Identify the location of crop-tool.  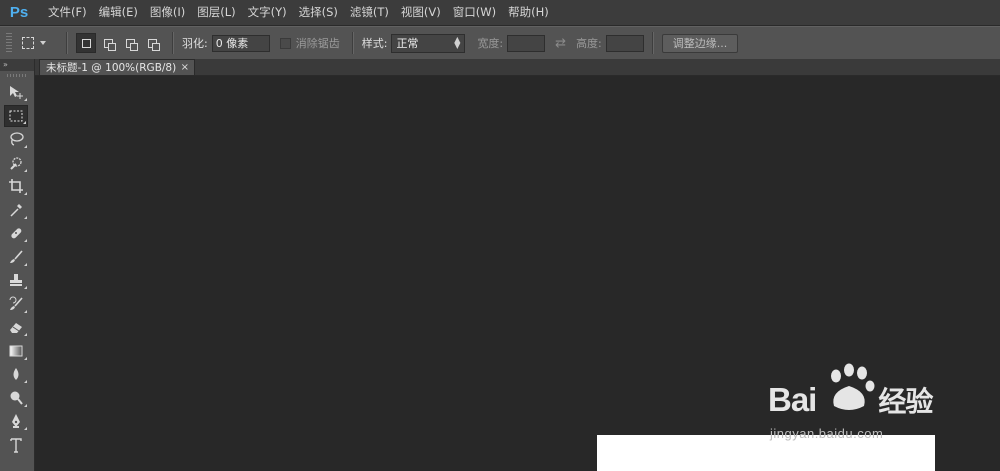
(16, 186).